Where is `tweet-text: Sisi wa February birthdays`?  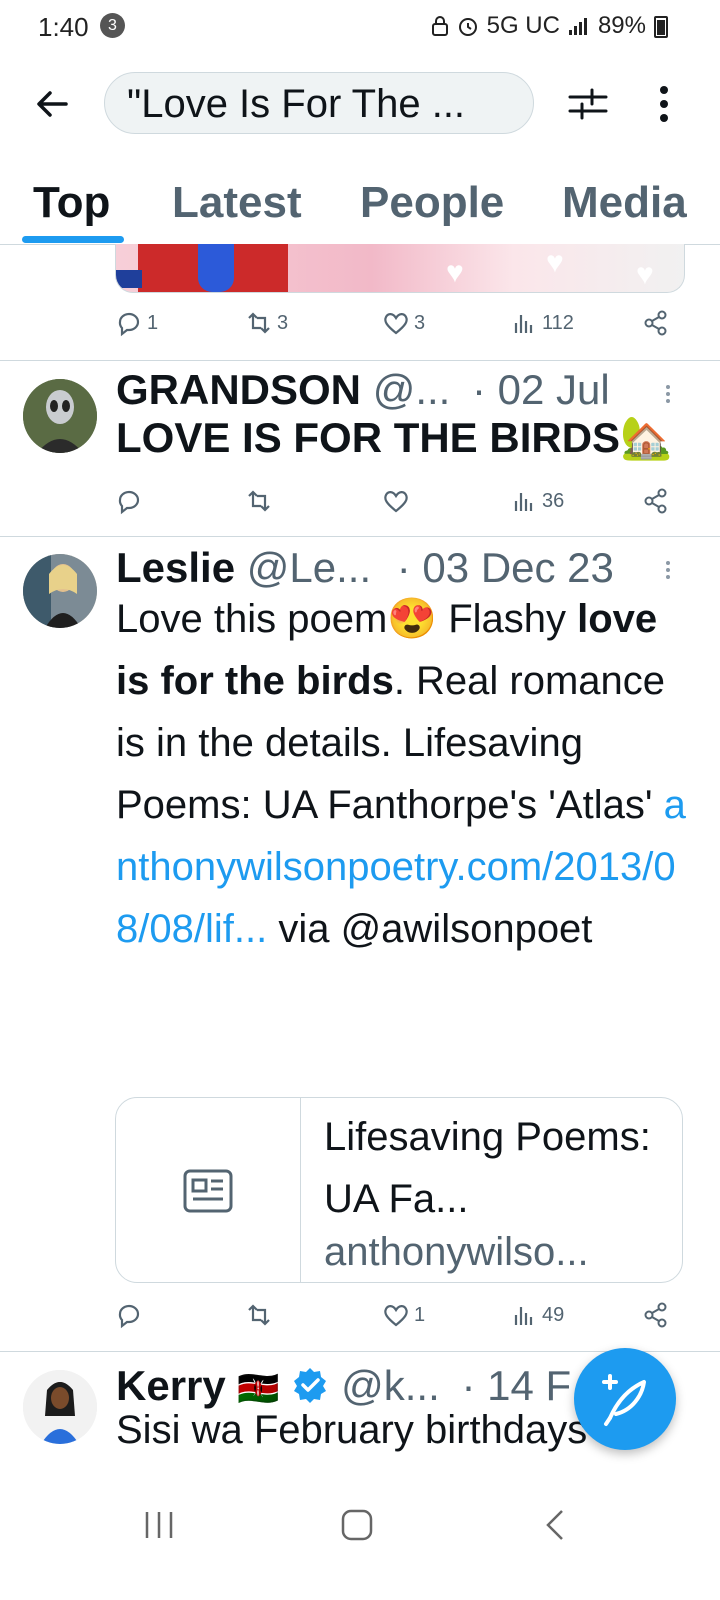
tweet-text: Sisi wa February birthdays is located at coordinates (352, 1430).